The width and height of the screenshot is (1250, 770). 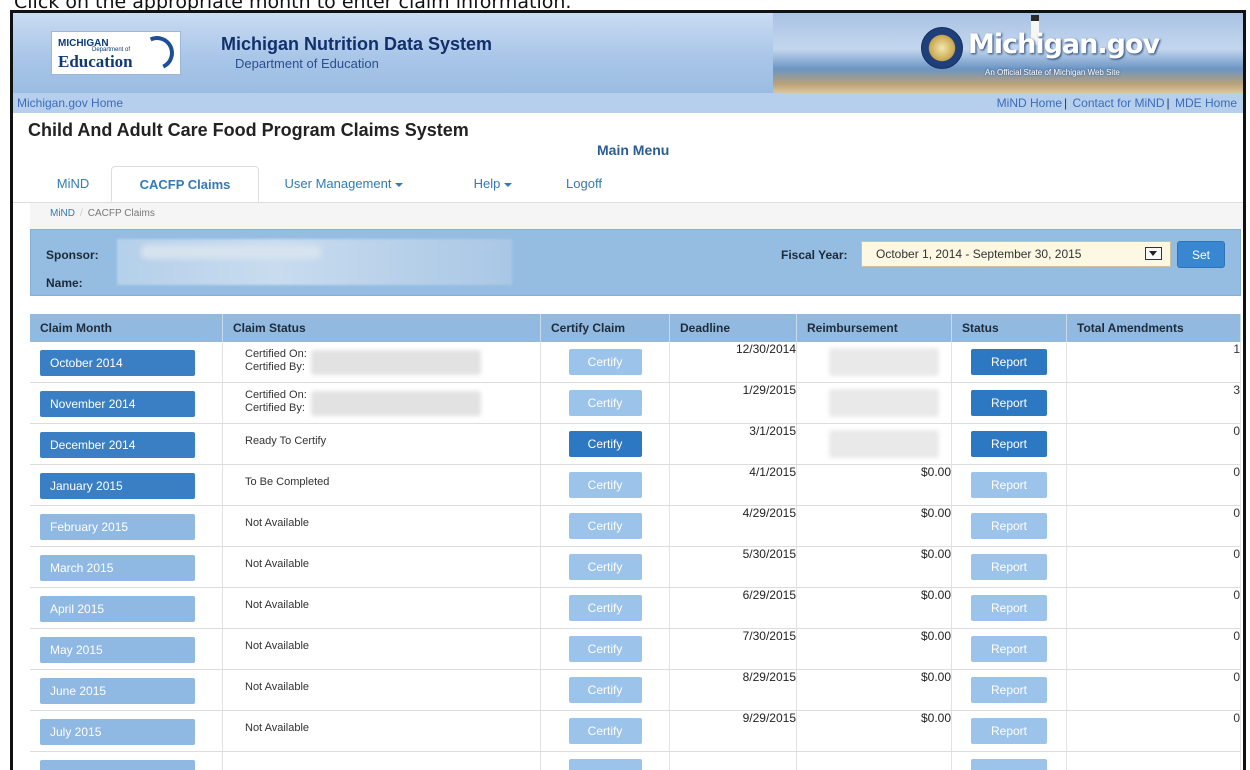 What do you see at coordinates (117, 732) in the screenshot?
I see `claim-month-button: July 2015` at bounding box center [117, 732].